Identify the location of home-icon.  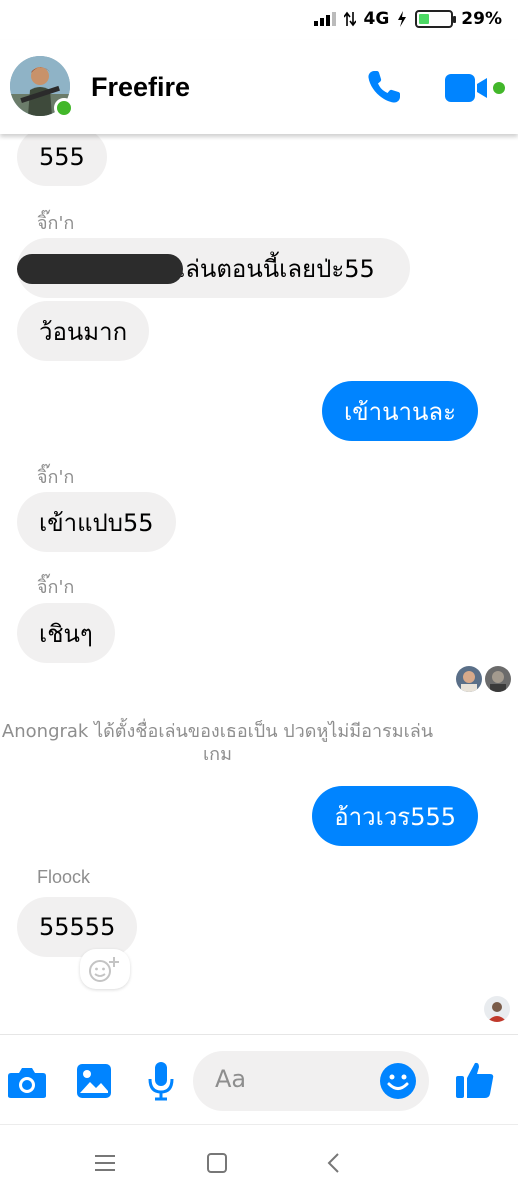
(217, 1163).